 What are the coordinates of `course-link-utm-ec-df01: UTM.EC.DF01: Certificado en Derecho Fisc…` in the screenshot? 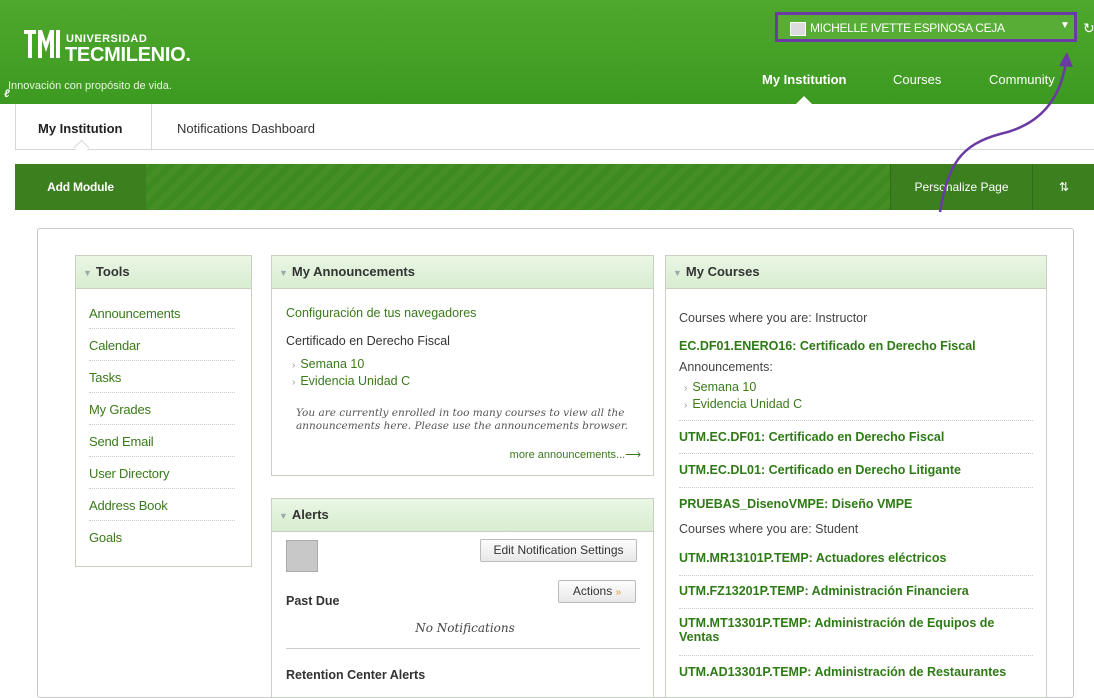 It's located at (856, 437).